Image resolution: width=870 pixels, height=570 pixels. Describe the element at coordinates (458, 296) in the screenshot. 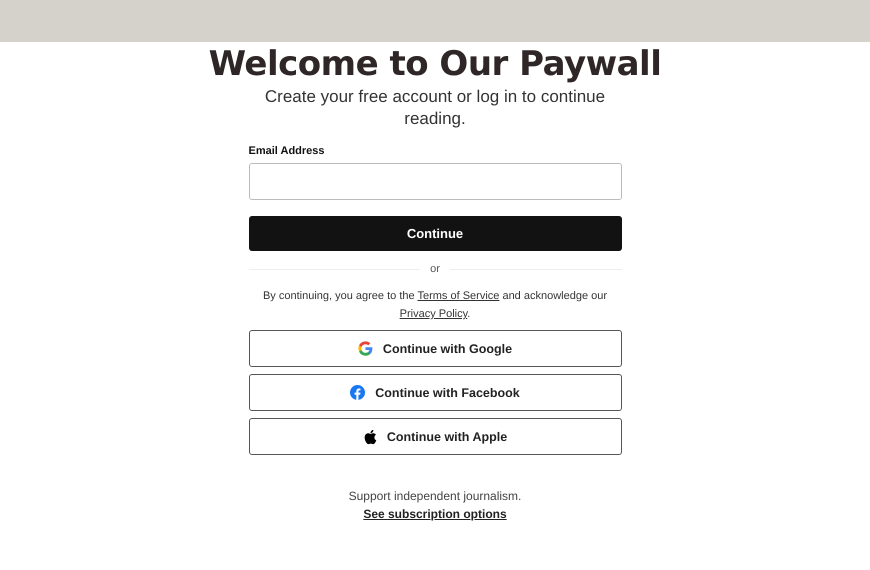

I see `terms-link: Terms of Service` at that location.